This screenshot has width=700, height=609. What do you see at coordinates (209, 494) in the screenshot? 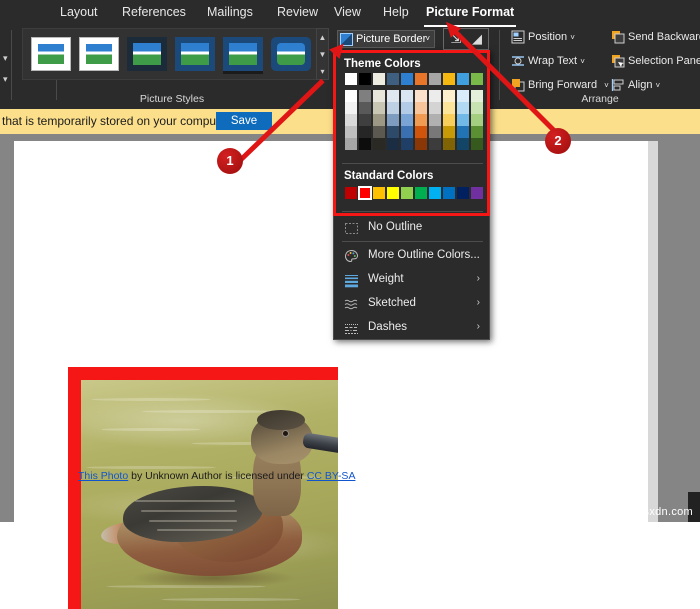
I see `duck-photo` at bounding box center [209, 494].